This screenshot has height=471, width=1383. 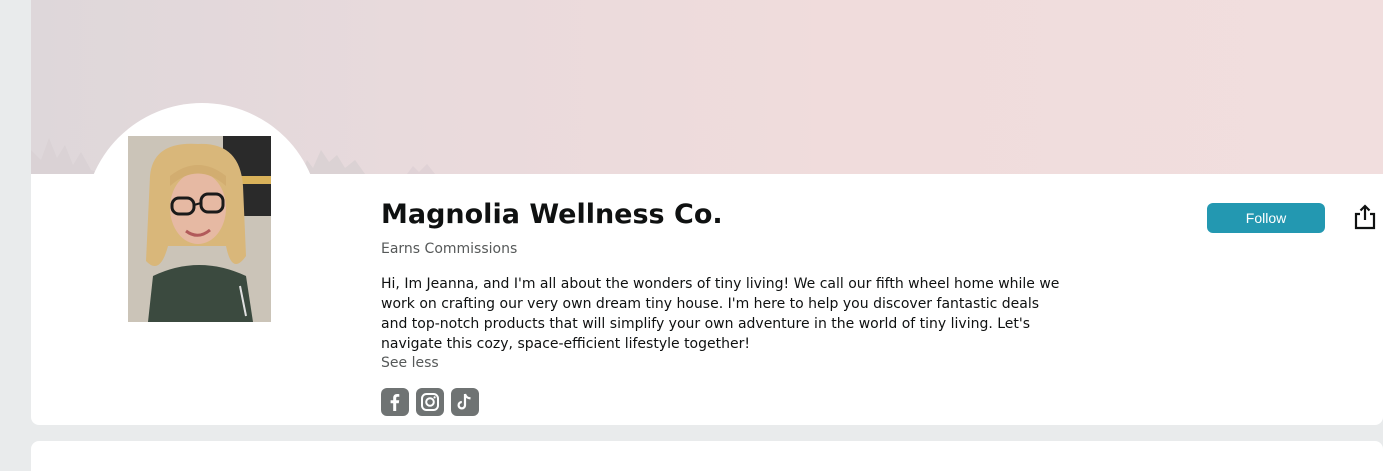 I want to click on social-links, so click(x=430, y=402).